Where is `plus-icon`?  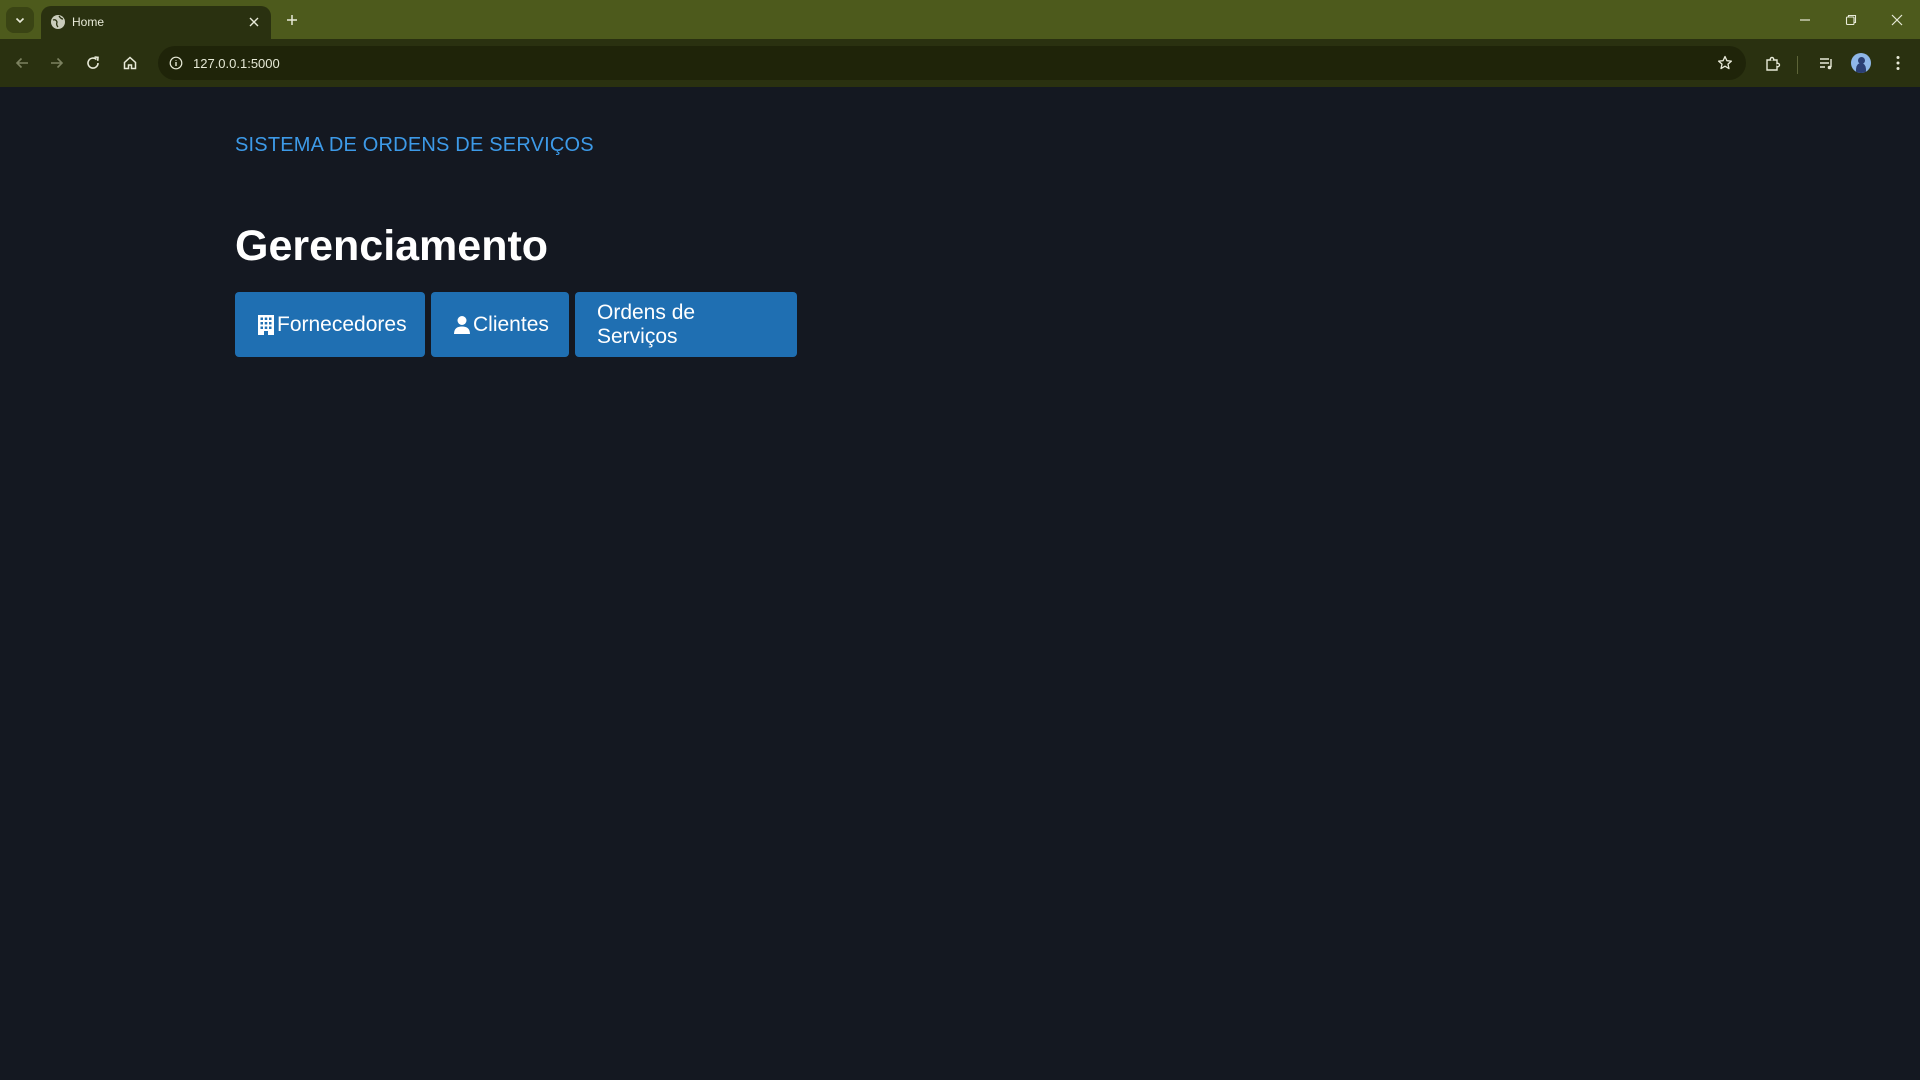
plus-icon is located at coordinates (292, 20).